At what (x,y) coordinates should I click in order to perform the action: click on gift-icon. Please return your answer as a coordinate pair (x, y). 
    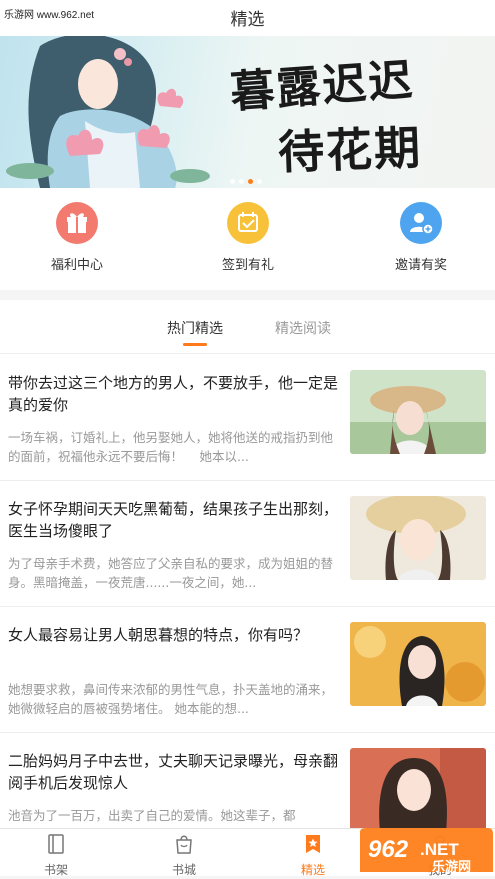
    Looking at the image, I should click on (77, 223).